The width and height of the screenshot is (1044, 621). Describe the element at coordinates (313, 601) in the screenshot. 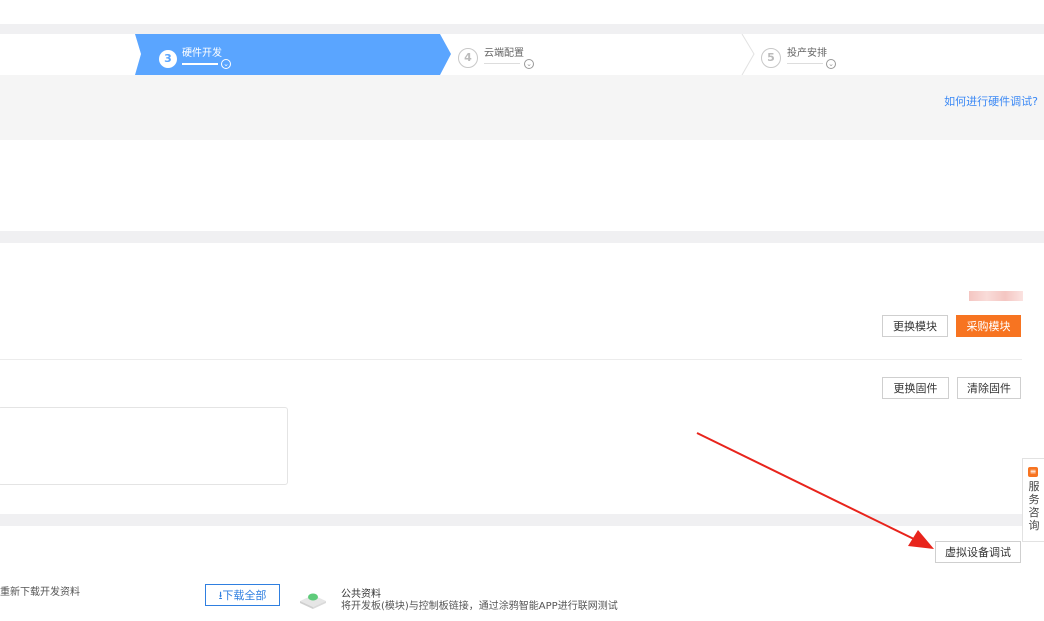

I see `public-materials-icon` at that location.